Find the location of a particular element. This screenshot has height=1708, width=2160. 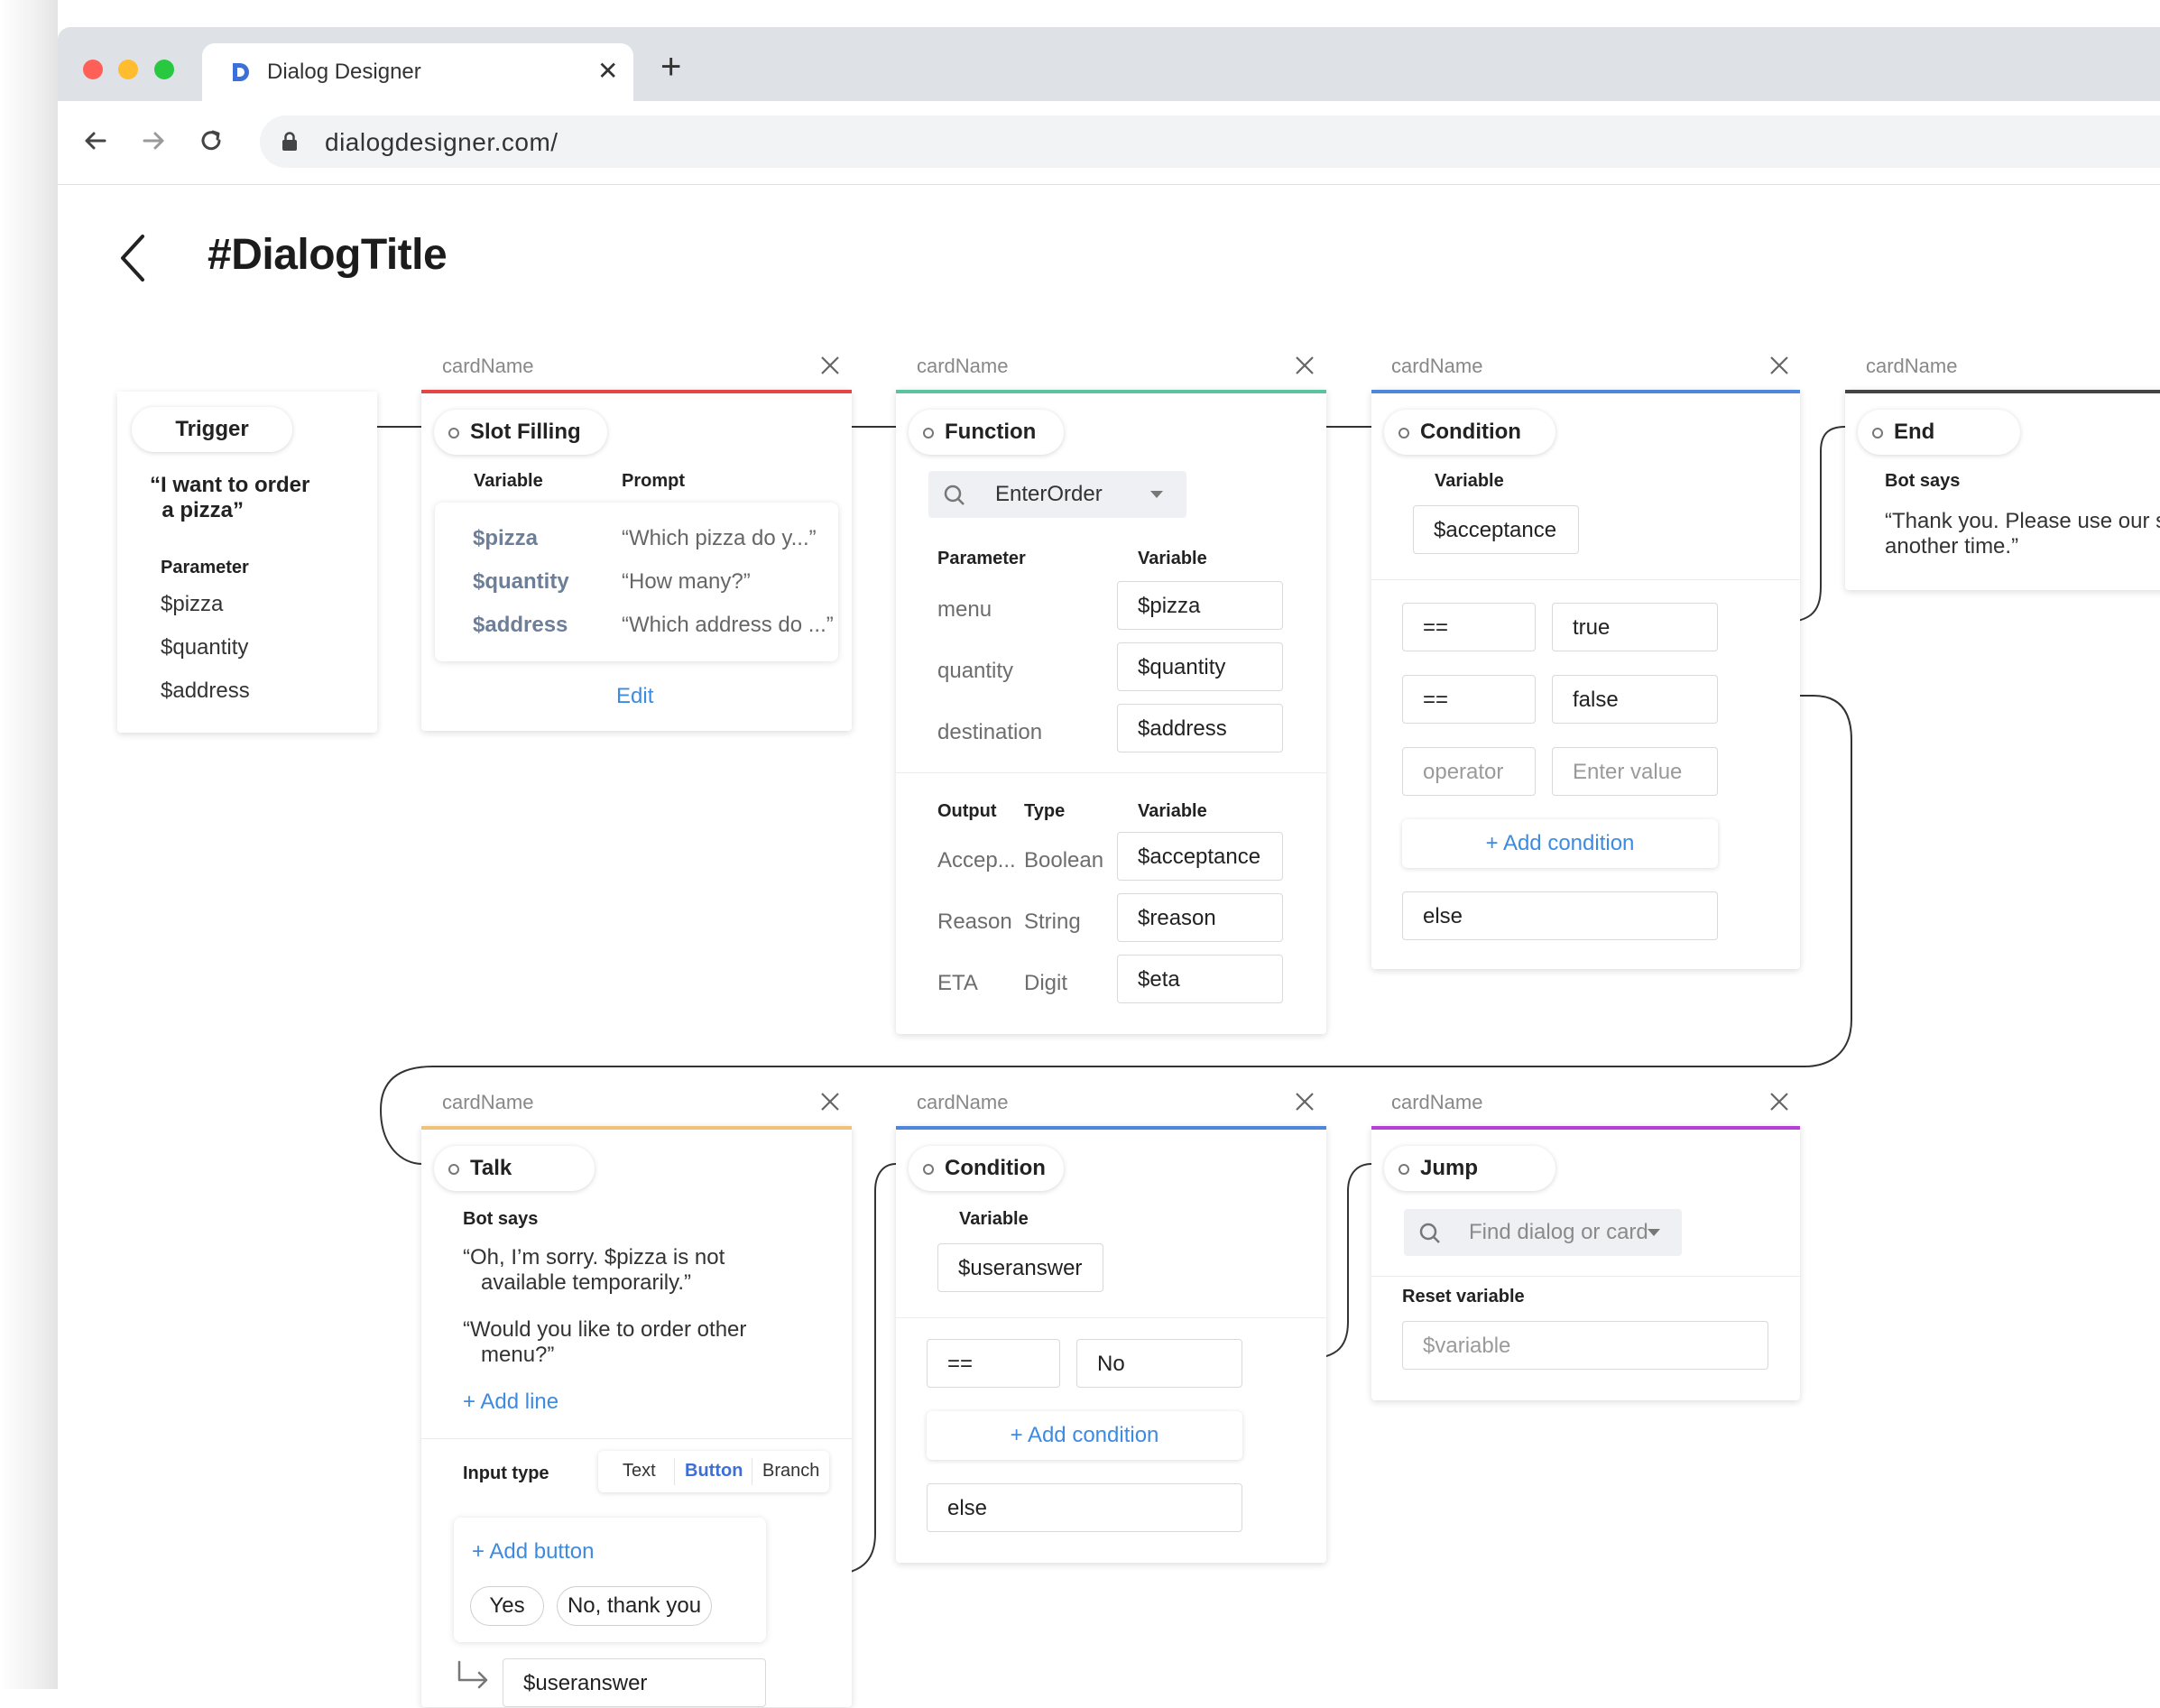

address-bar: dialogdesigner.com/ is located at coordinates (1109, 143).